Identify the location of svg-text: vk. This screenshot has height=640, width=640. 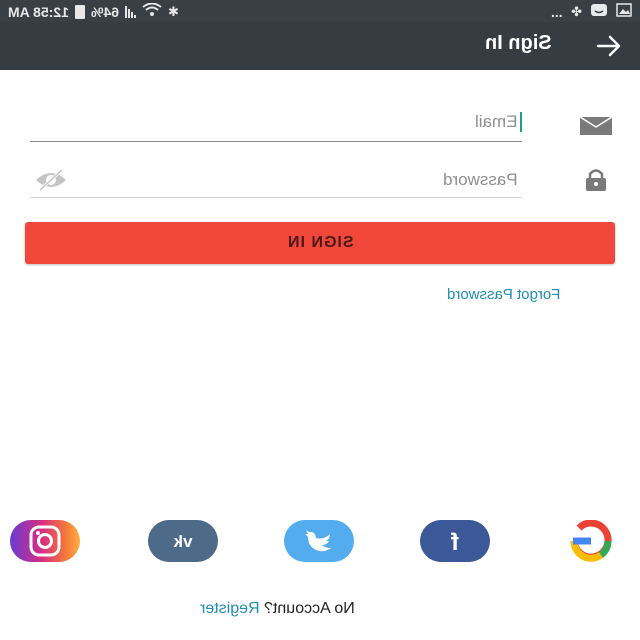
(182, 541).